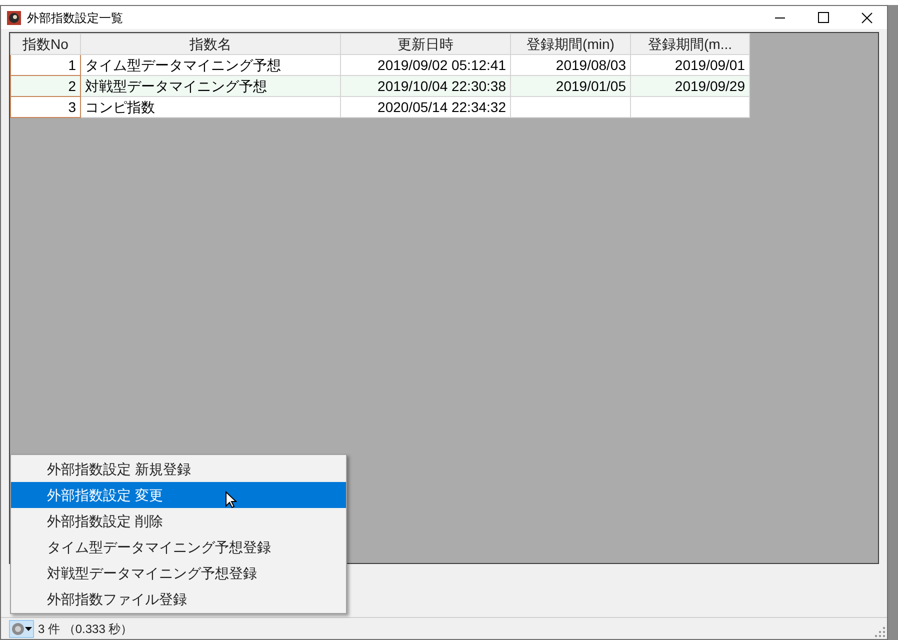 This screenshot has width=898, height=640. I want to click on menu-item: 外部指数設定 新規登録, so click(178, 469).